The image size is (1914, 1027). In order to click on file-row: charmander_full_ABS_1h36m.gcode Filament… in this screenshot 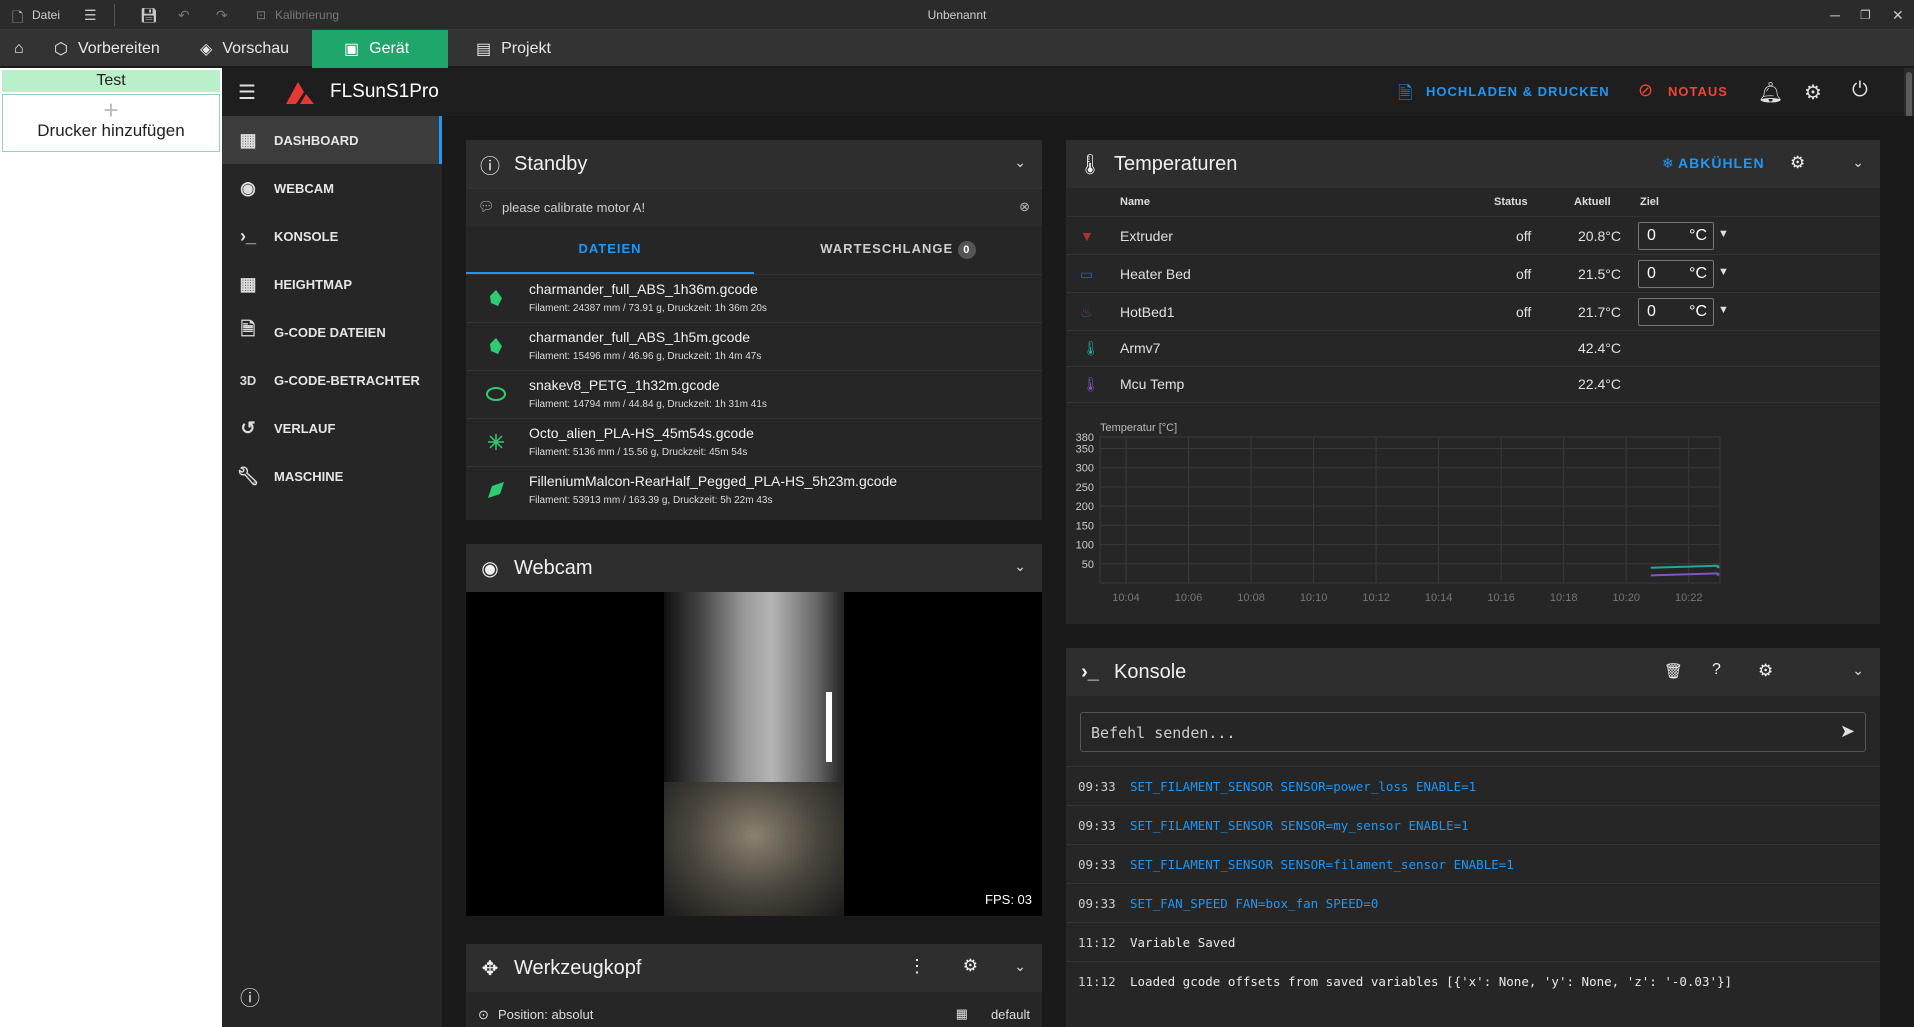, I will do `click(754, 298)`.